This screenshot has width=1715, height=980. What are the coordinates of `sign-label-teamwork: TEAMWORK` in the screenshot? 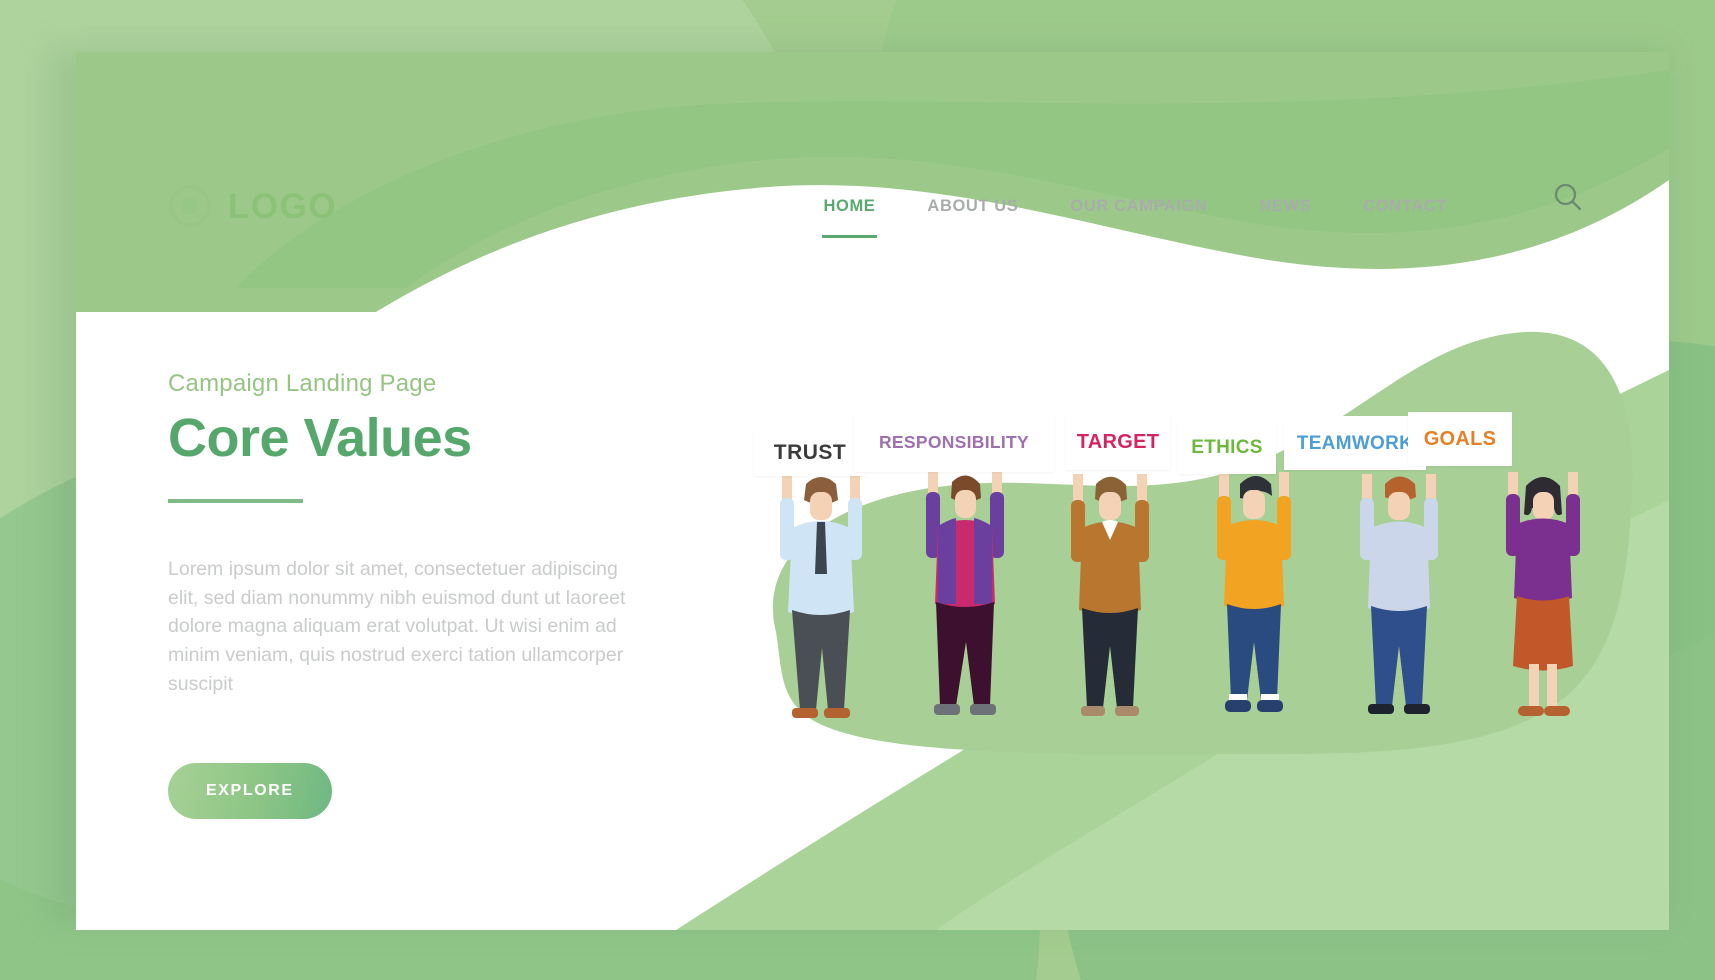 It's located at (1355, 443).